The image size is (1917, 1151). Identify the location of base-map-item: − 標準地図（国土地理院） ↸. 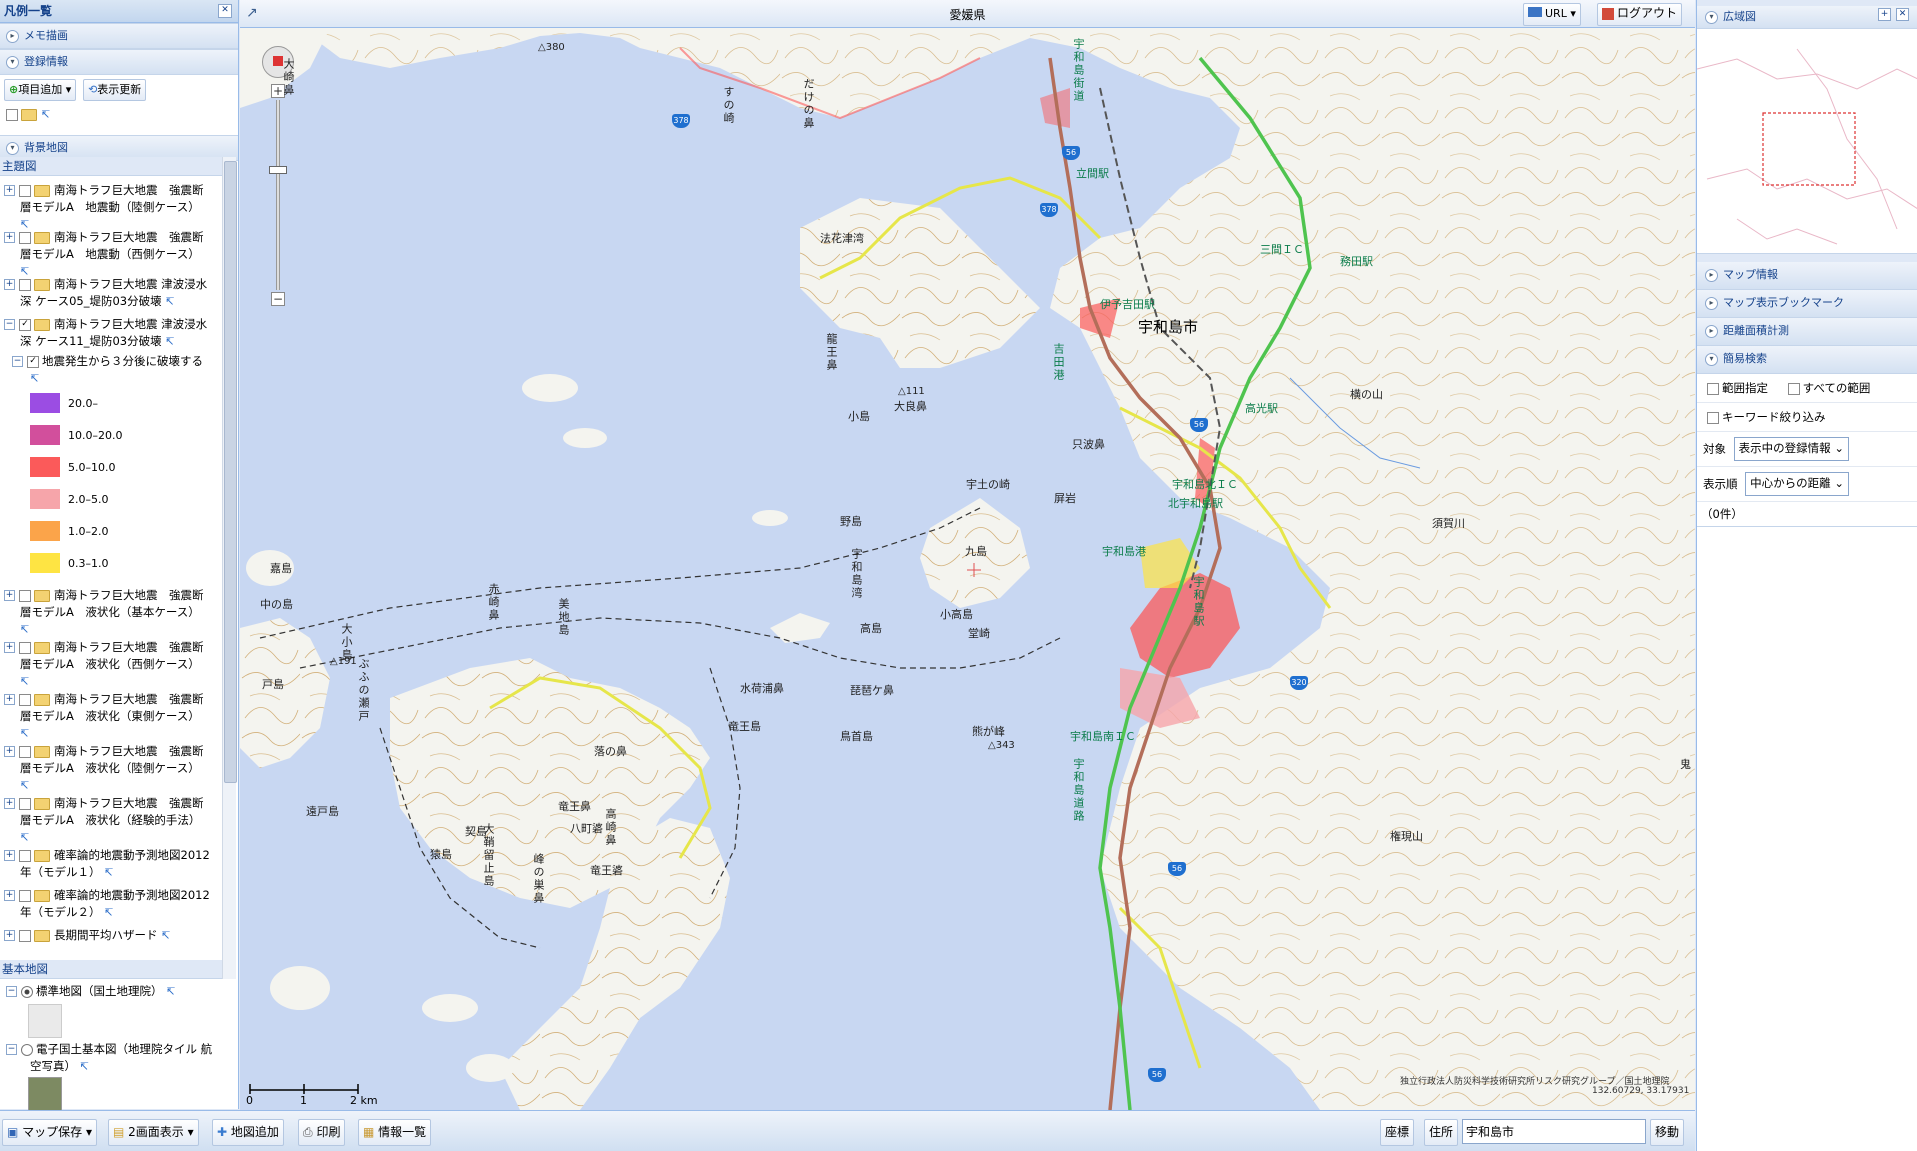
(114, 1012).